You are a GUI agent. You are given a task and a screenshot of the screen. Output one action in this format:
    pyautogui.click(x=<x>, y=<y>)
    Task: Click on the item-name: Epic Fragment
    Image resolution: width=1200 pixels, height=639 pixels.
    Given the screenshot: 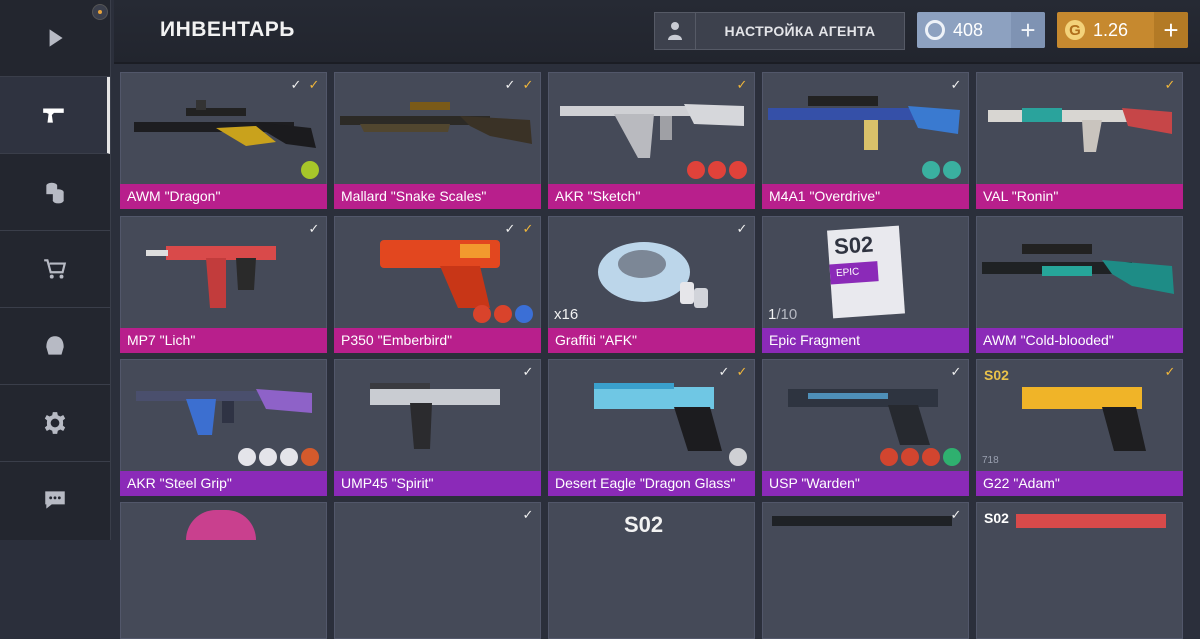 What is the action you would take?
    pyautogui.click(x=865, y=340)
    